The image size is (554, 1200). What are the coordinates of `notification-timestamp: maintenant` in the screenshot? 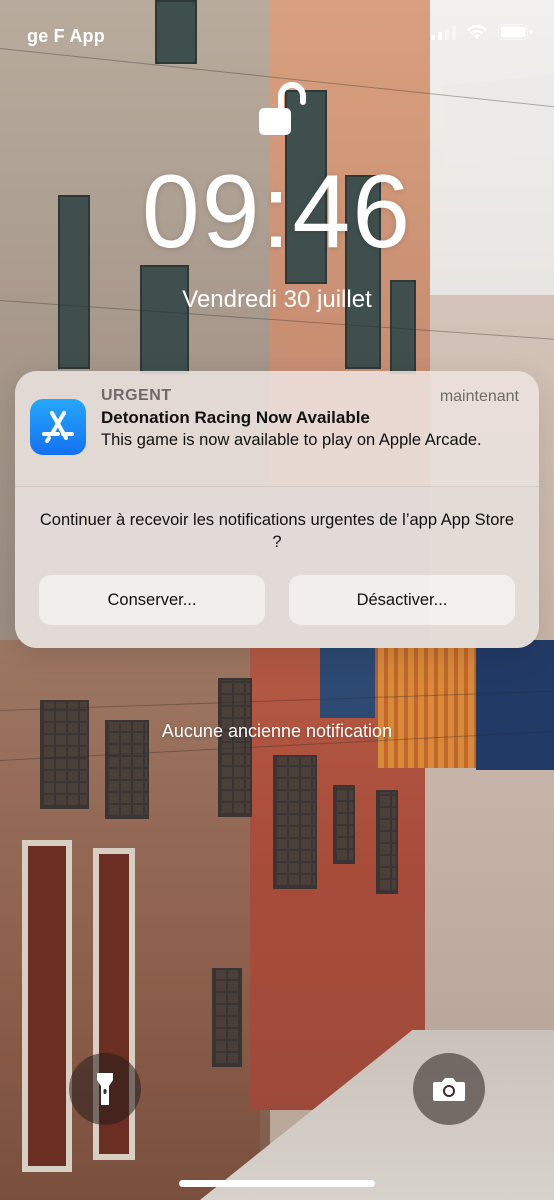 It's located at (479, 396).